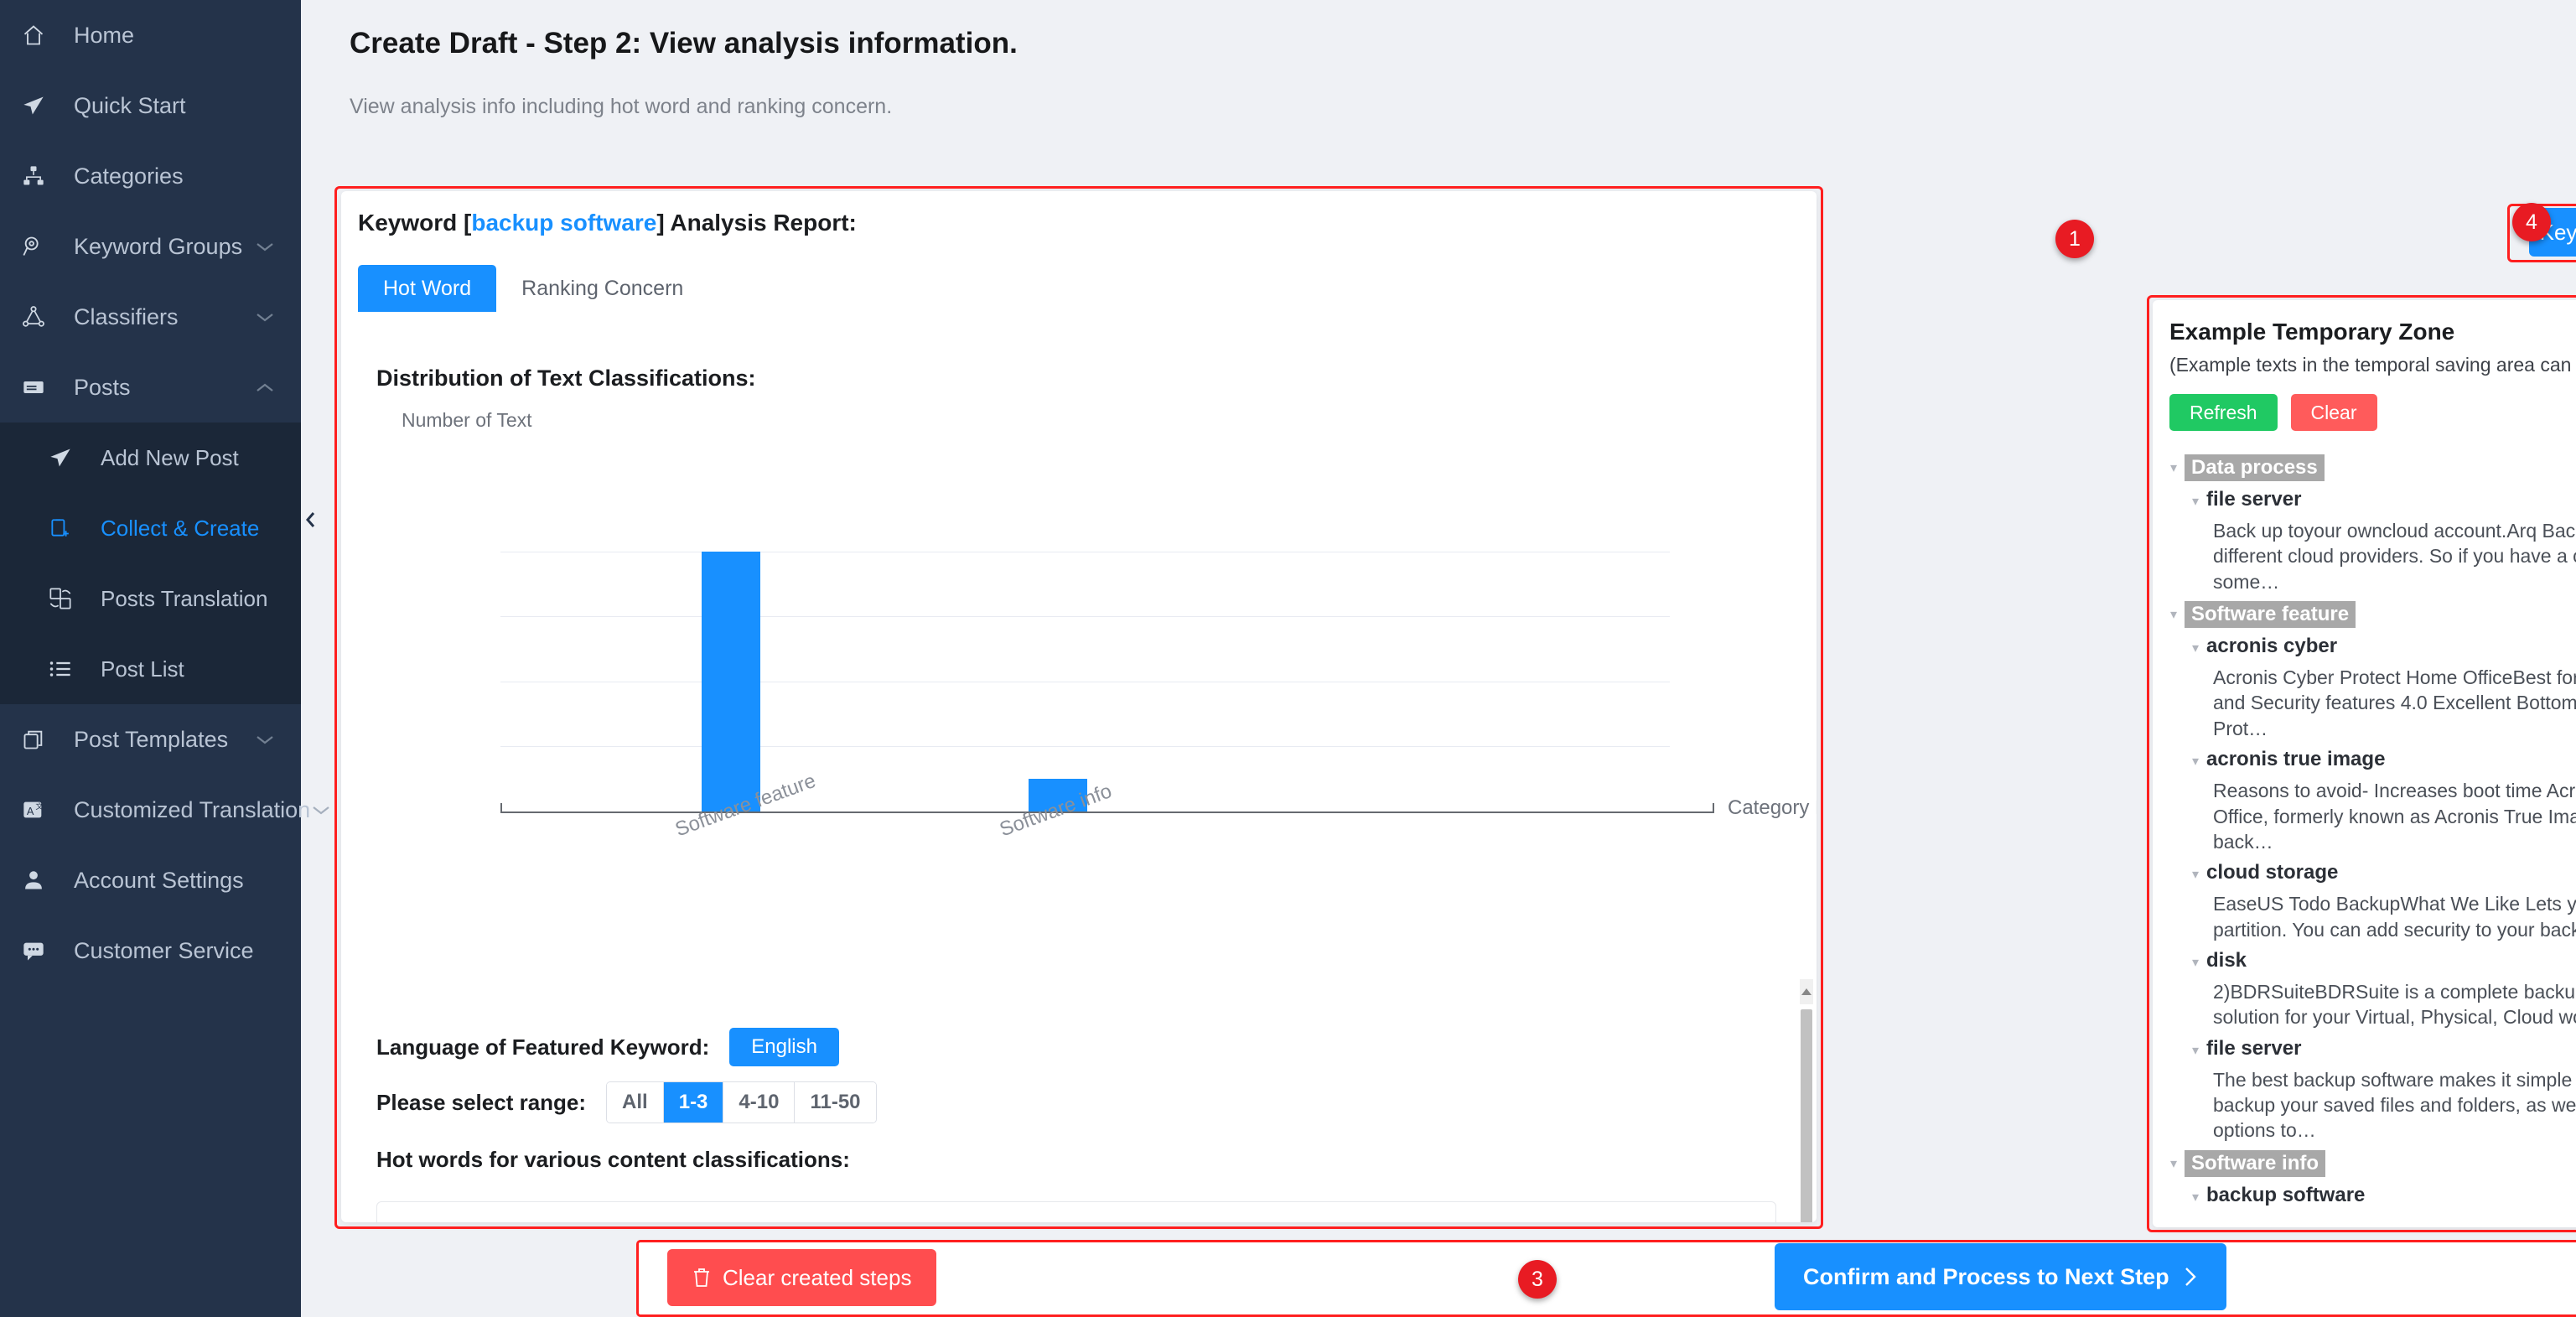 This screenshot has width=2576, height=1317. What do you see at coordinates (481, 1102) in the screenshot?
I see `range-label: Please select range:` at bounding box center [481, 1102].